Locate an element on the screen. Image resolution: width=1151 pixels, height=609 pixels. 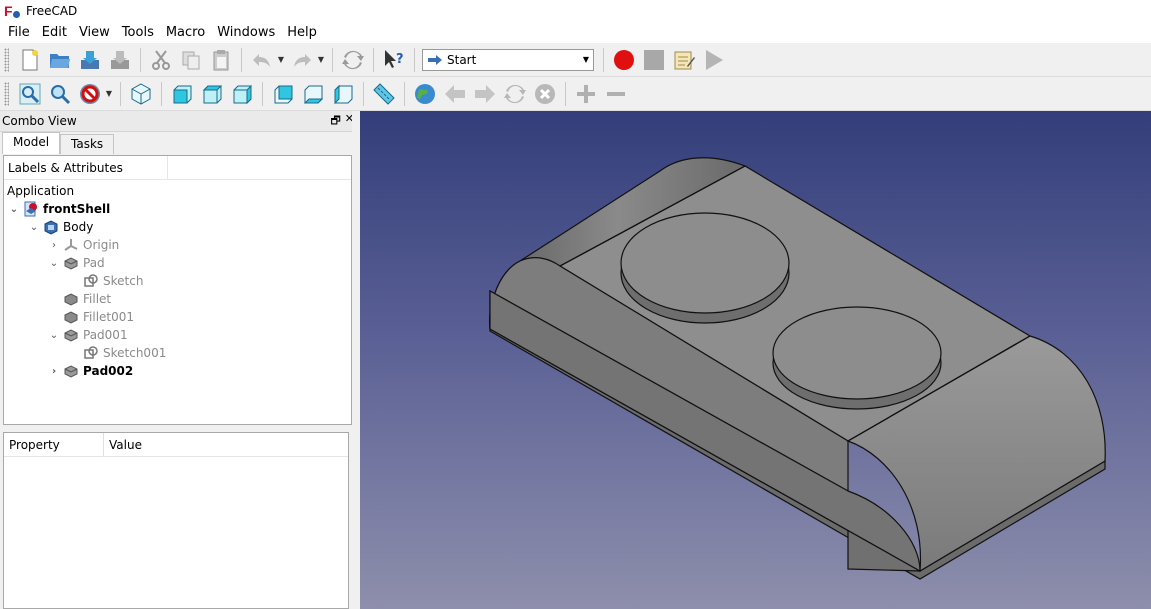
cut-button is located at coordinates (161, 60).